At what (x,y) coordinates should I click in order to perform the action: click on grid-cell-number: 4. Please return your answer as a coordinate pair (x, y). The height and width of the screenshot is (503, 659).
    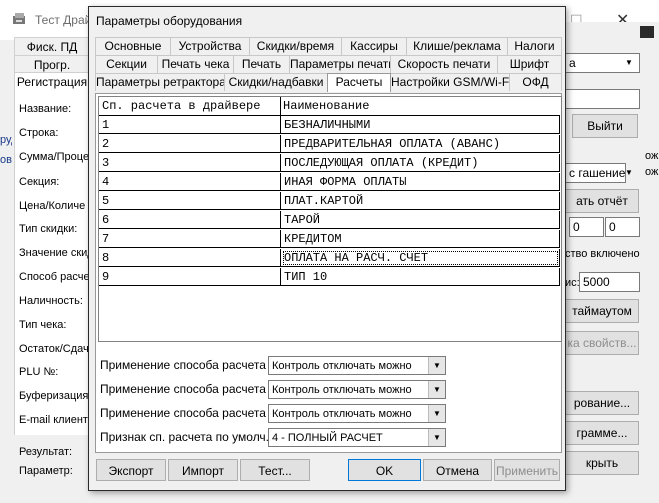
    Looking at the image, I should click on (190, 182).